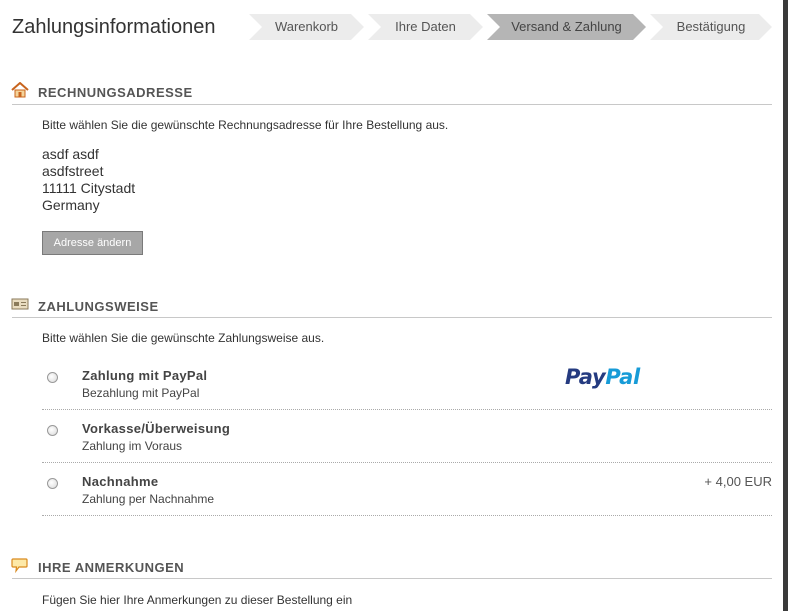 The image size is (788, 611). Describe the element at coordinates (141, 393) in the screenshot. I see `payment-description: Bezahlung mit PayPal` at that location.